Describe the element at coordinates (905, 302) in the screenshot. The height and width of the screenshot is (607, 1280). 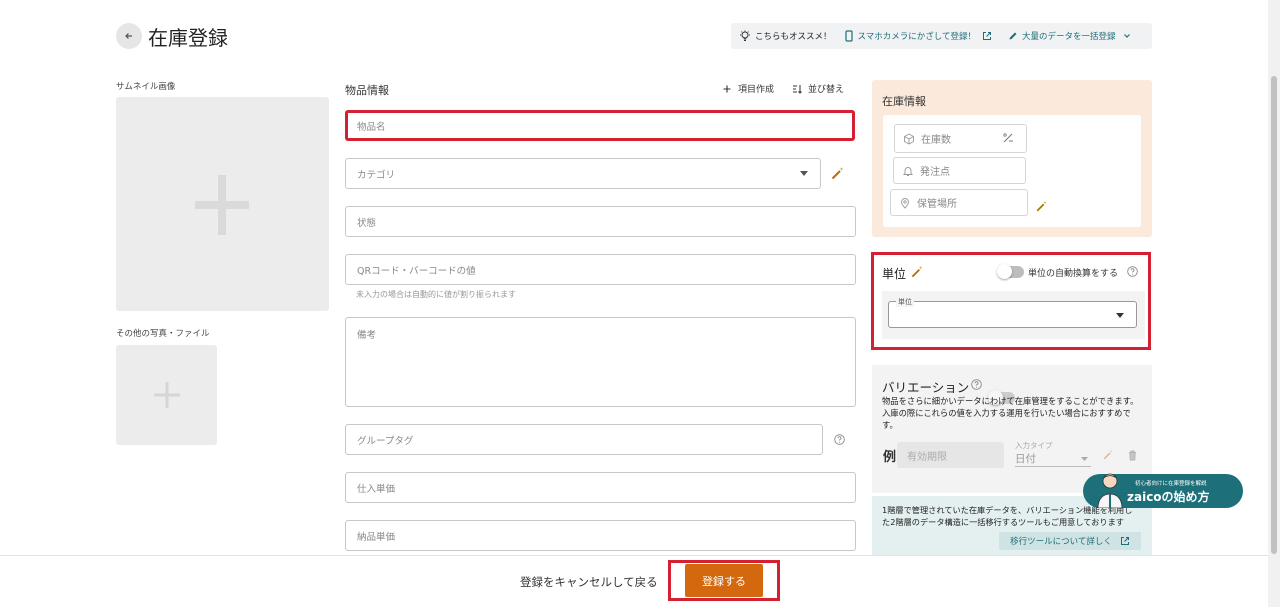
I see `unit-field-label: 単位` at that location.